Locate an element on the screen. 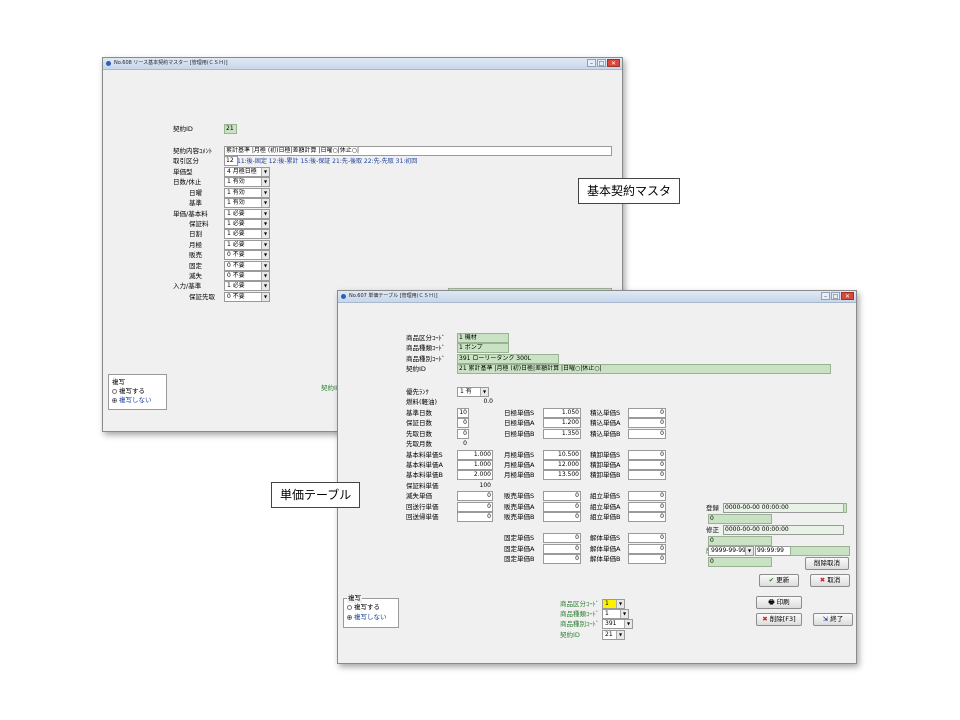 The height and width of the screenshot is (720, 960). cancel-button: ✖ 取消 is located at coordinates (830, 580).